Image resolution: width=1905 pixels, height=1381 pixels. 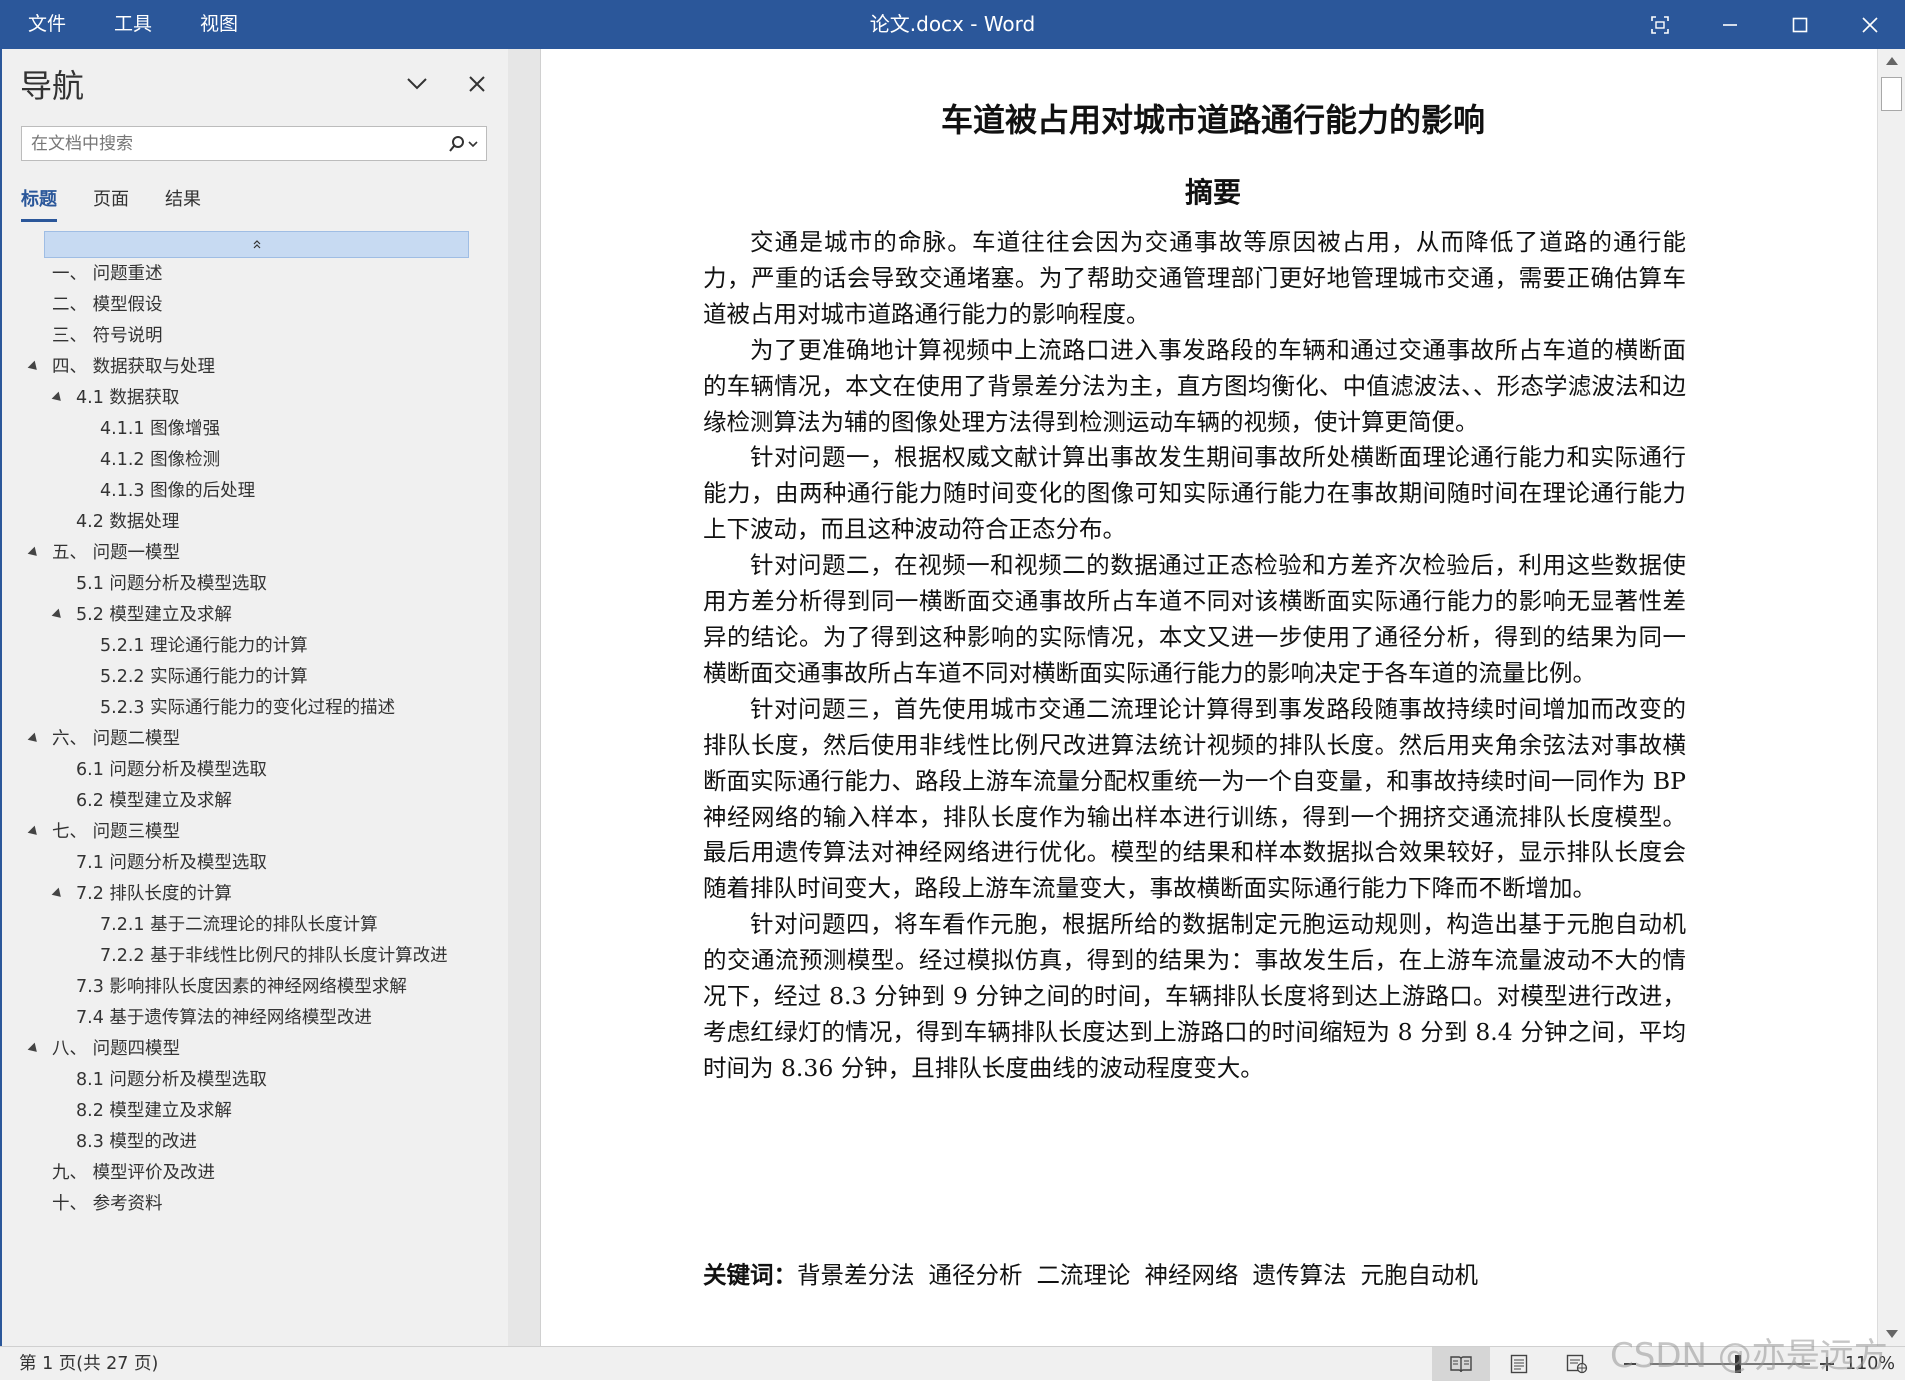 I want to click on close-window-button, so click(x=1870, y=24).